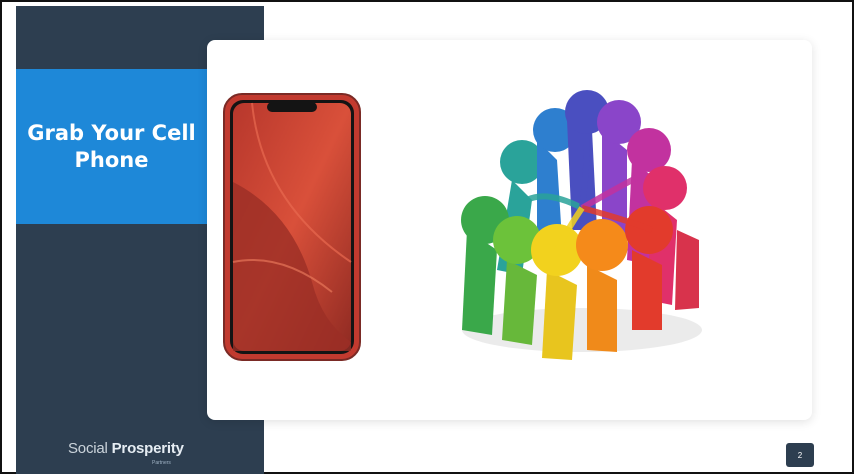  Describe the element at coordinates (800, 455) in the screenshot. I see `page-number-badge: 2` at that location.